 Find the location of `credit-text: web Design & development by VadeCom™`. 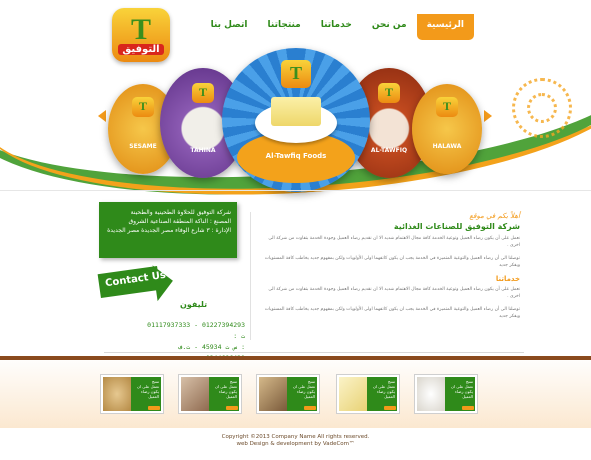

credit-text: web Design & development by VadeCom™ is located at coordinates (295, 444).